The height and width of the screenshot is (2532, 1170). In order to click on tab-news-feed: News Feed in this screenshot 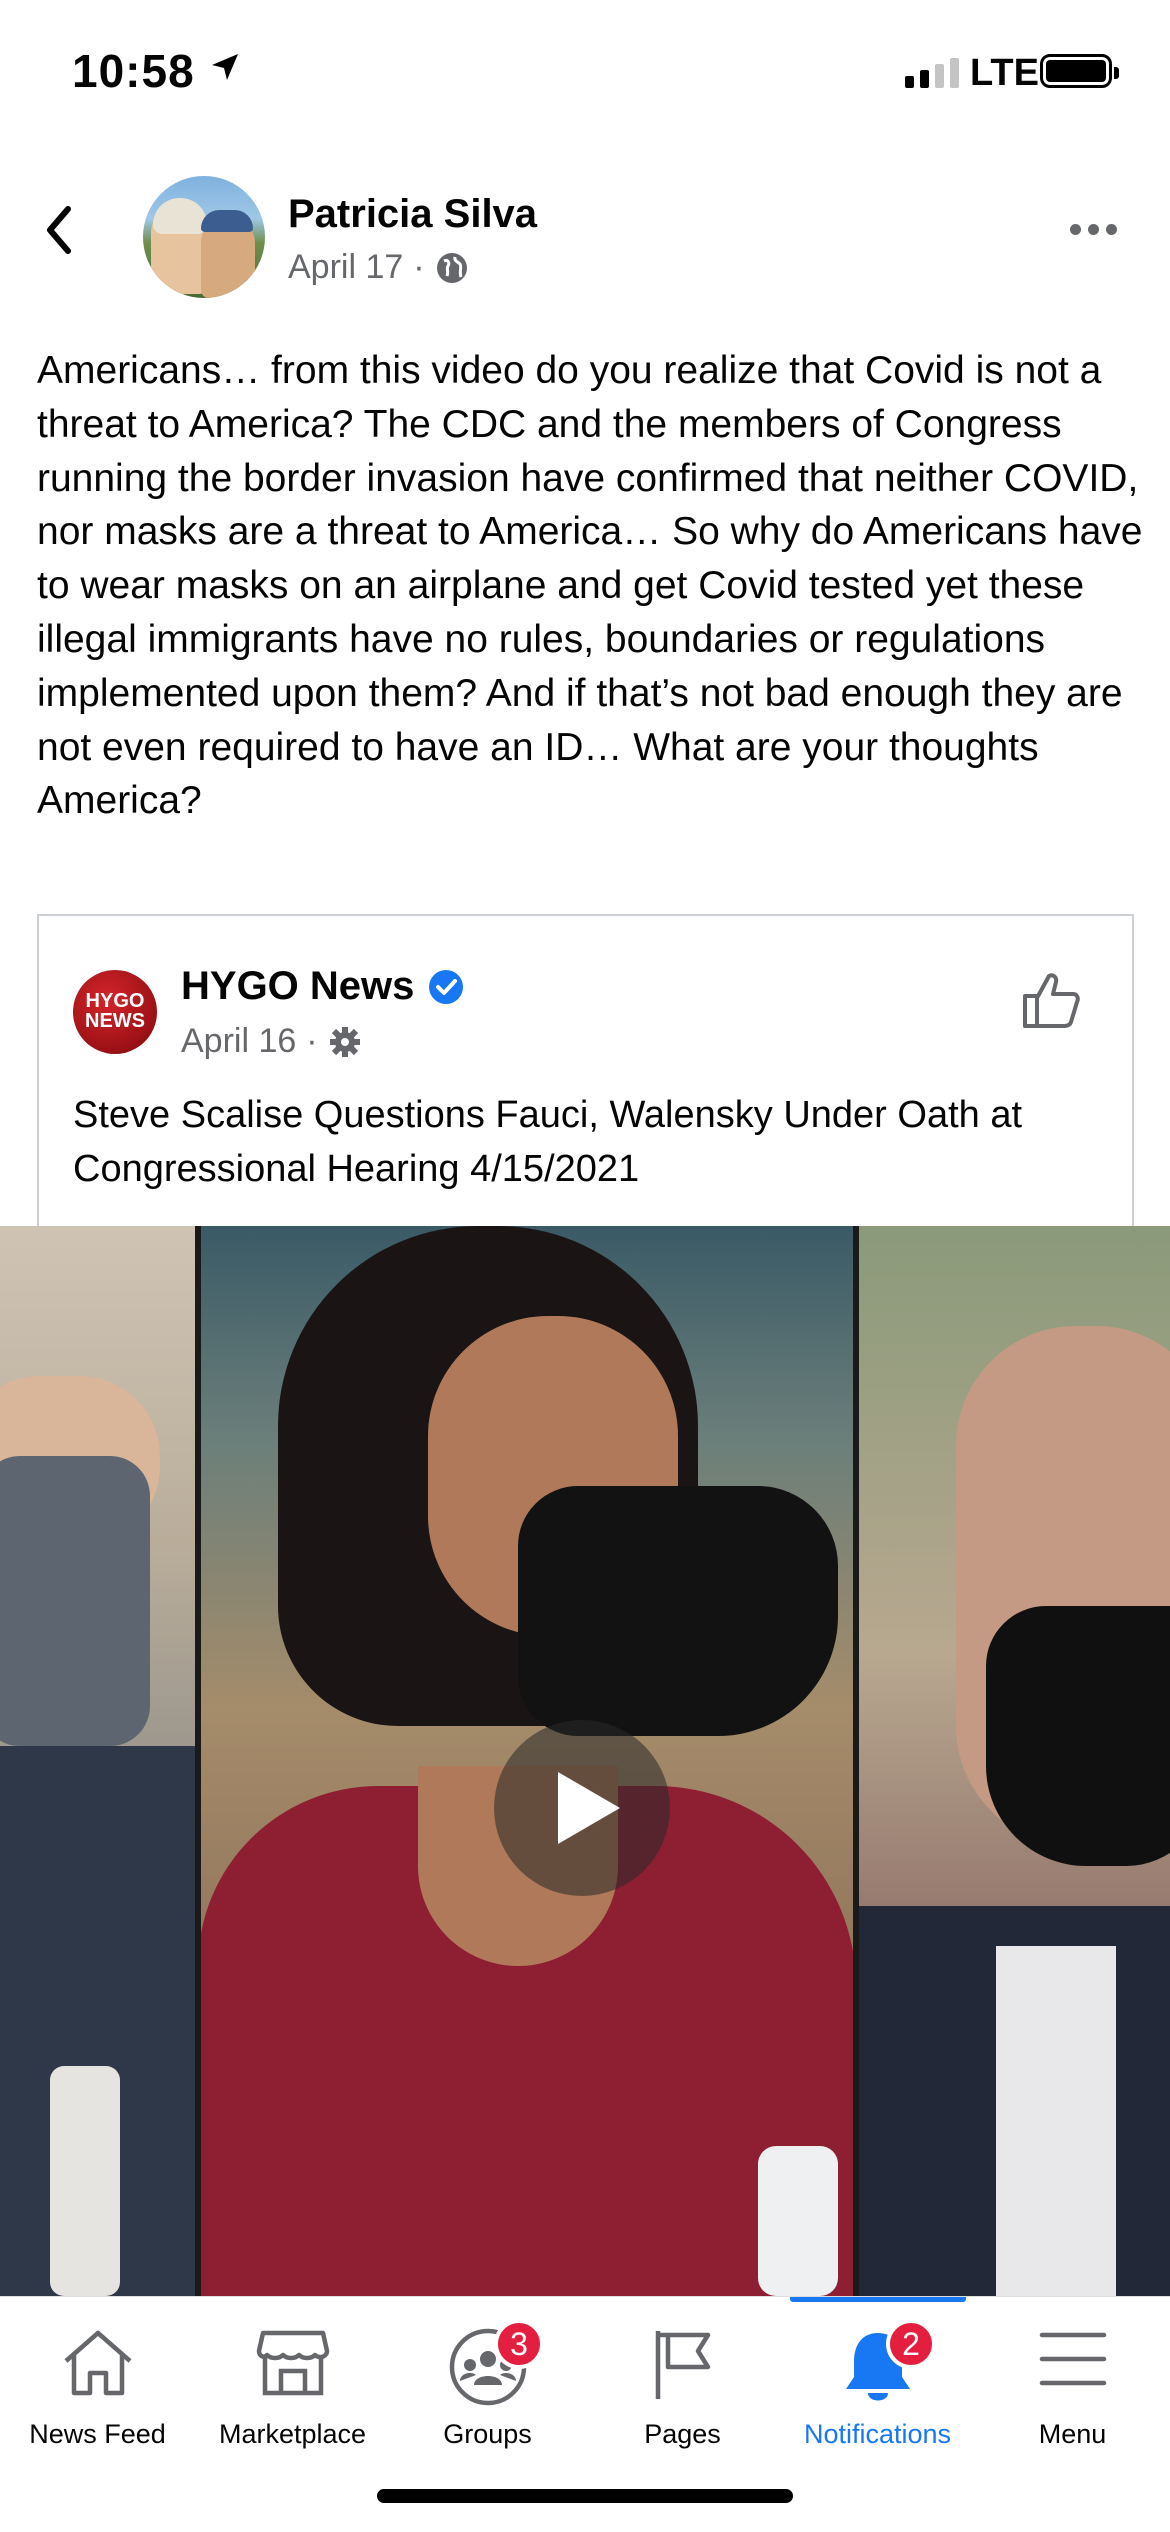, I will do `click(97, 2373)`.